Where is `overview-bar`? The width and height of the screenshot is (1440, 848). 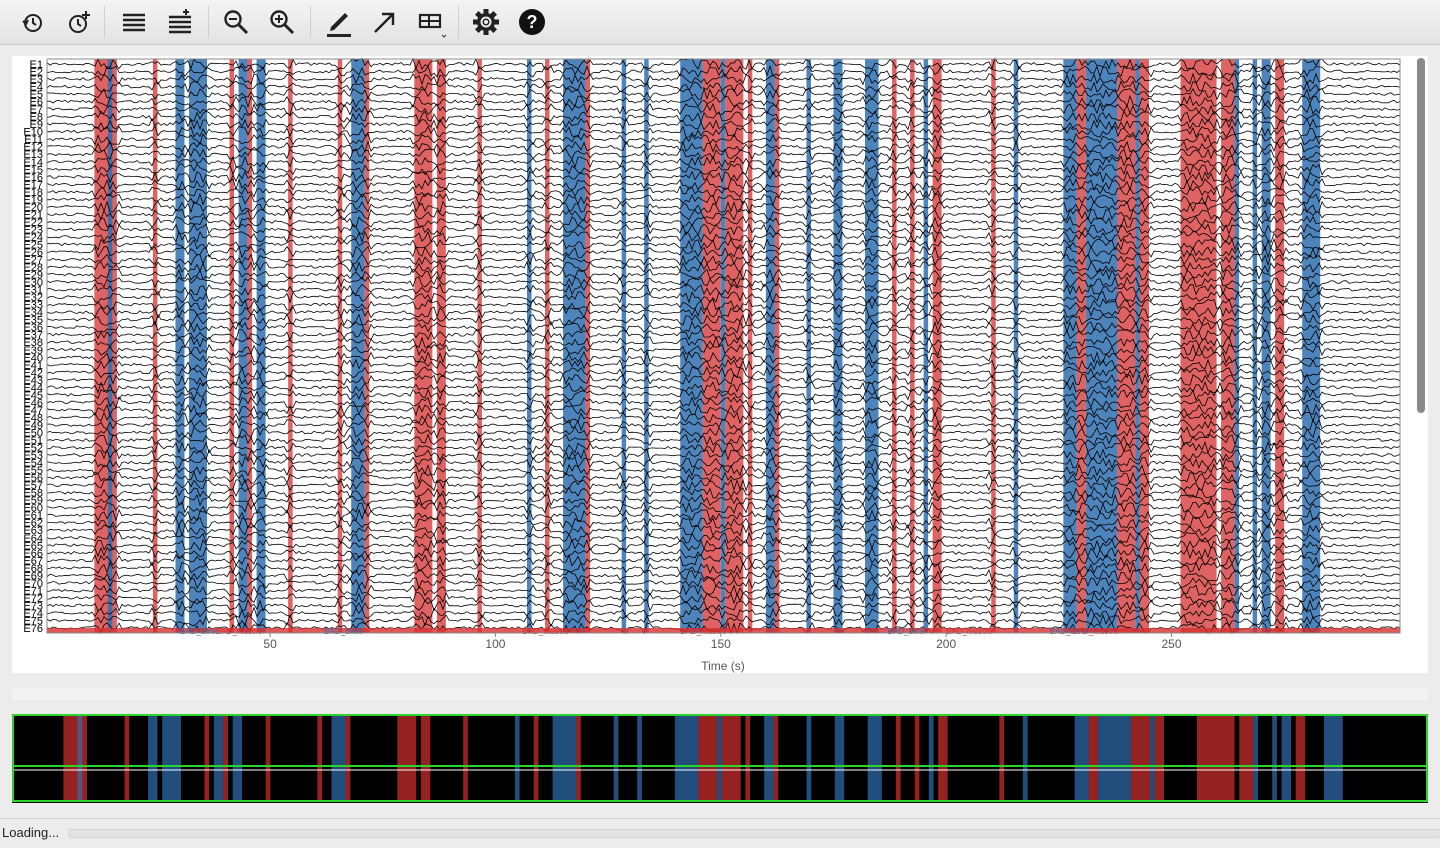
overview-bar is located at coordinates (720, 758).